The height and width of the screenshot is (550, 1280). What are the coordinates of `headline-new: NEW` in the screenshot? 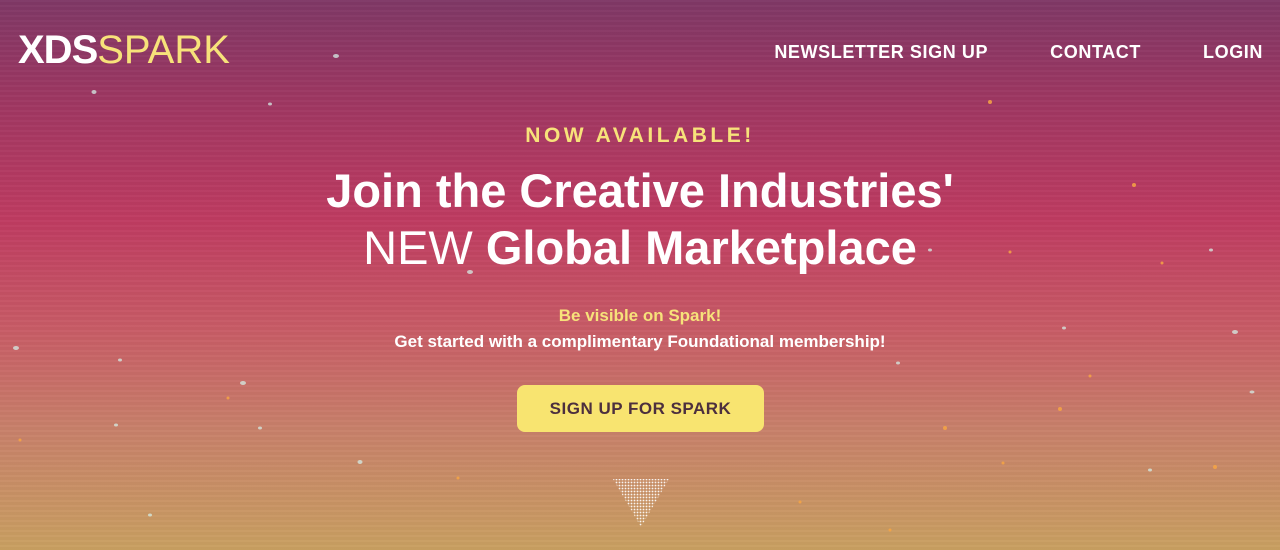 It's located at (418, 247).